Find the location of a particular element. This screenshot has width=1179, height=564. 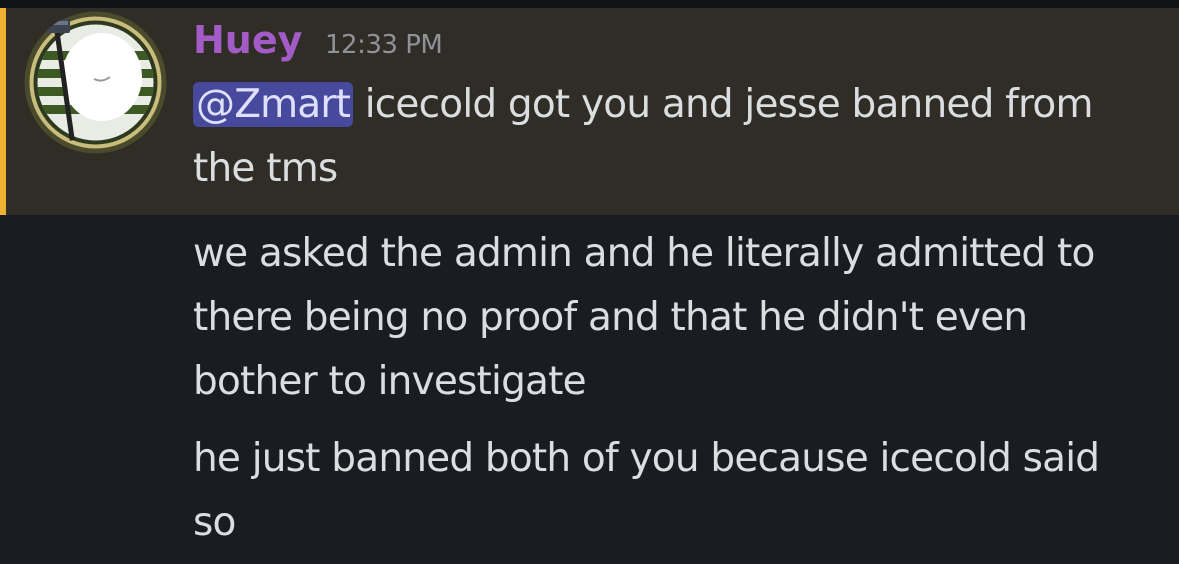

top-edge is located at coordinates (589, 4).